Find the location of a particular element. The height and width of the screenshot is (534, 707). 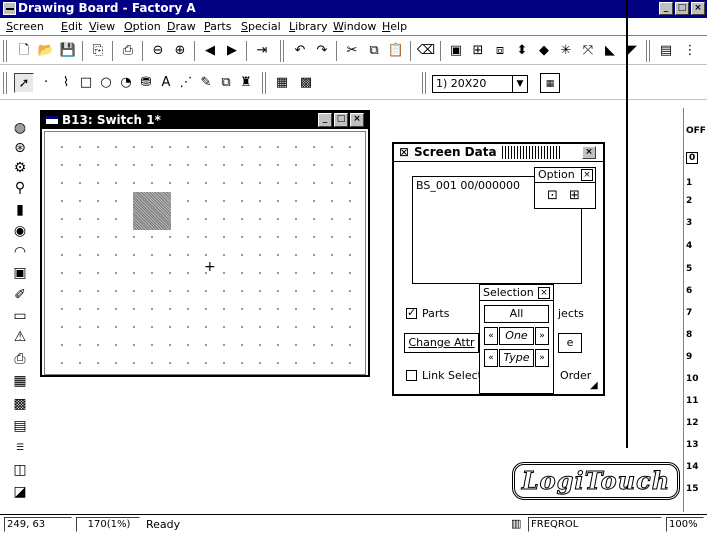

panel-item: 12 is located at coordinates (692, 423).